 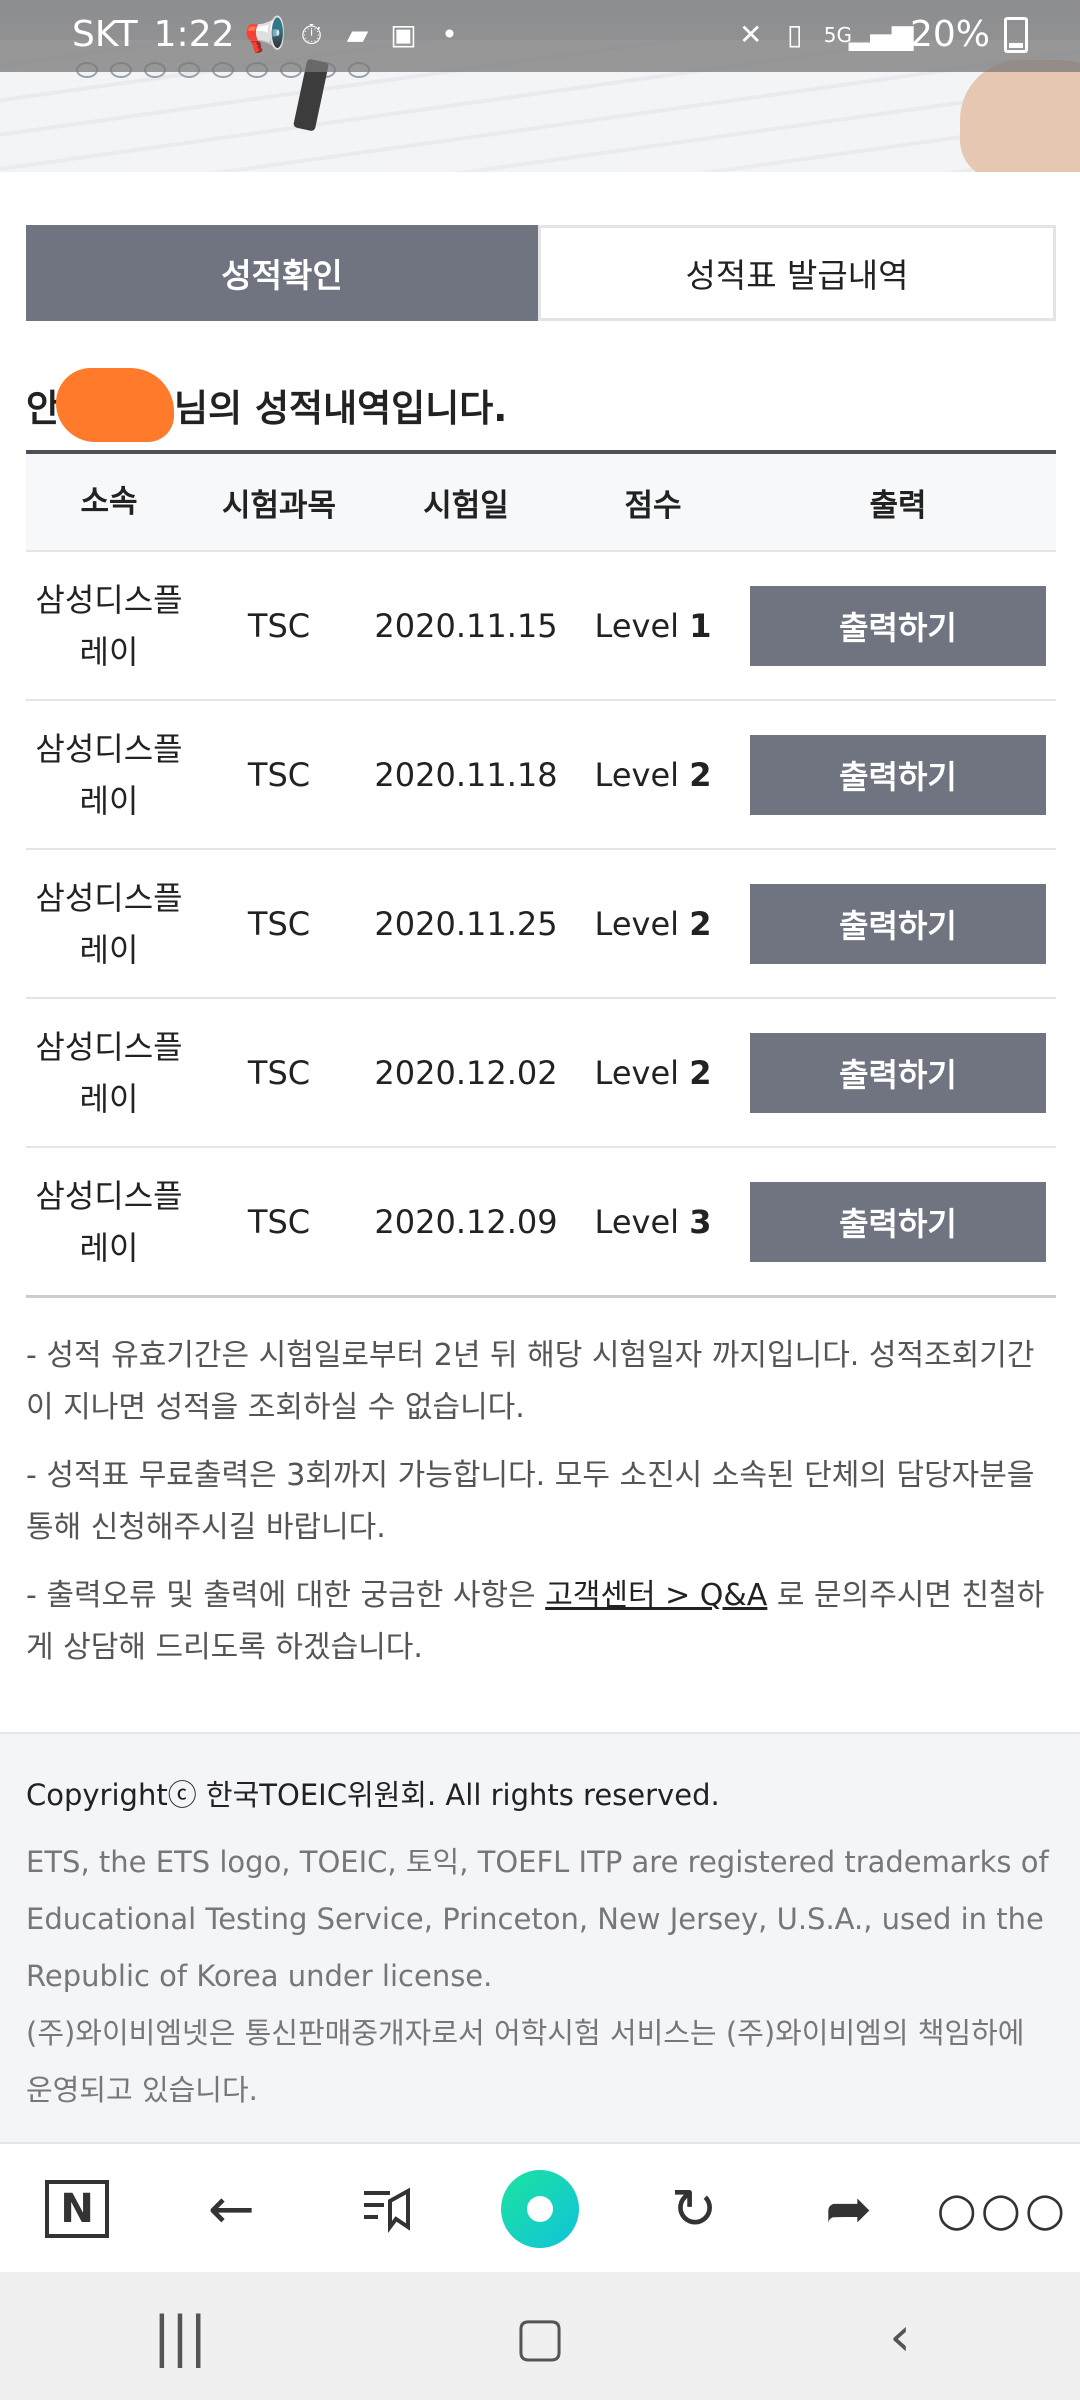 I want to click on megaphone-icon: 📢, so click(x=265, y=34).